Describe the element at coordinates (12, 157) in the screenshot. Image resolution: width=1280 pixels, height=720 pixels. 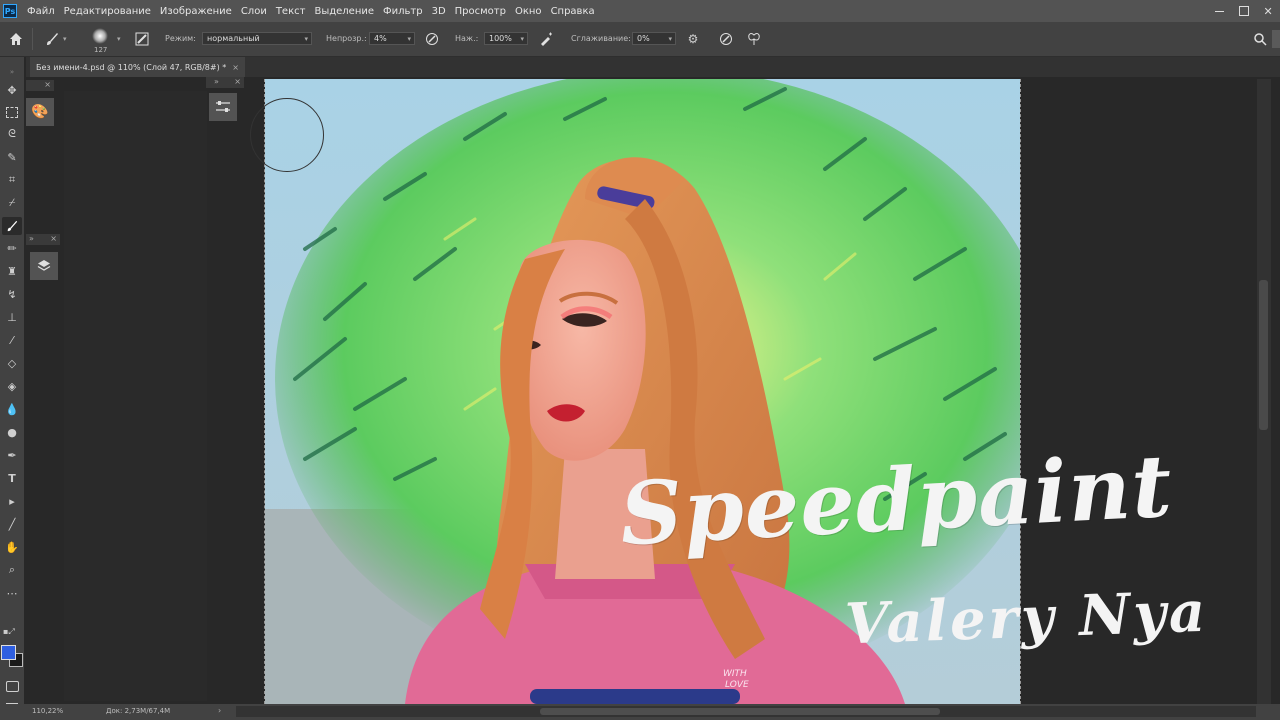
I see `quick-select-tool-icon: ✎` at that location.